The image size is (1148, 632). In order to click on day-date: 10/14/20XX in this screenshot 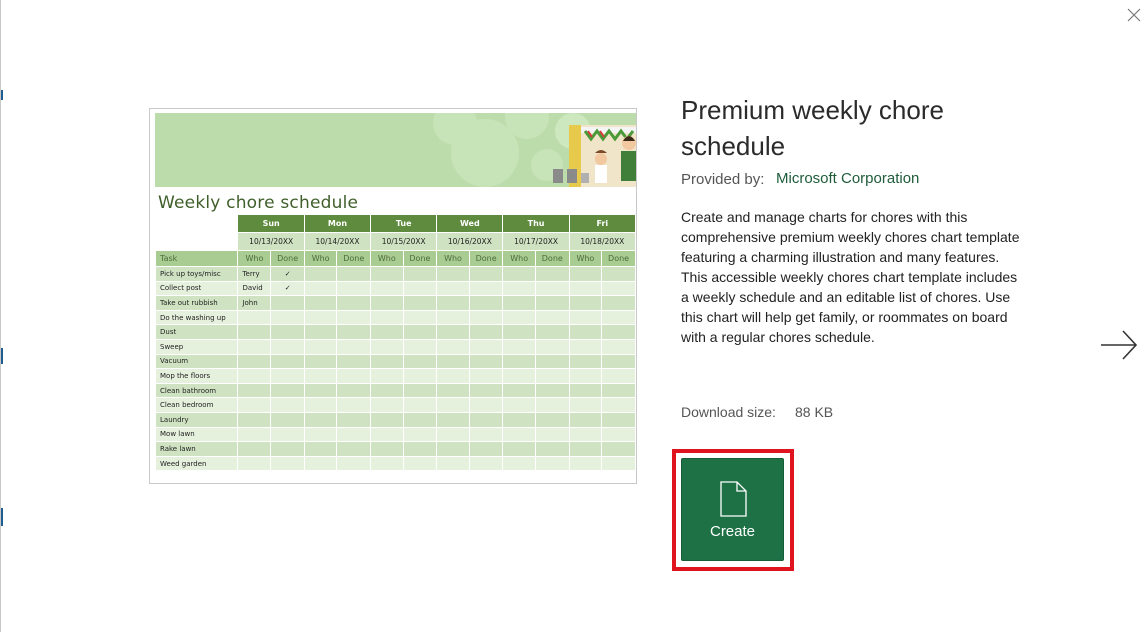, I will do `click(337, 241)`.